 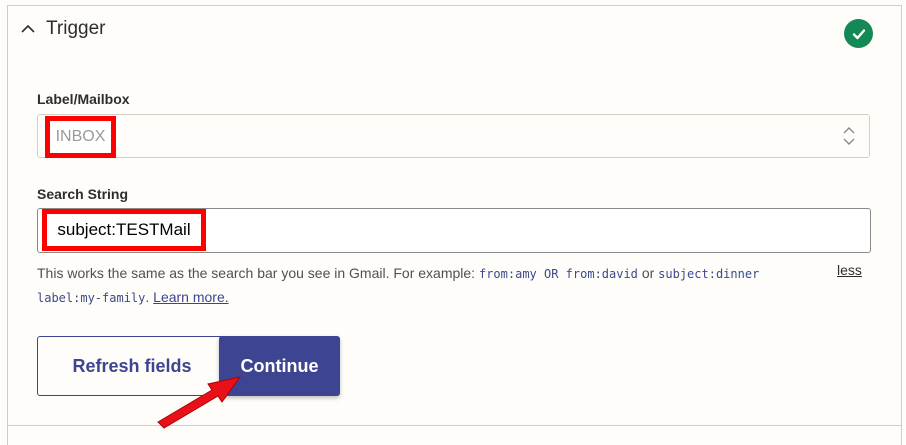 What do you see at coordinates (453, 136) in the screenshot?
I see `label-mailbox-select` at bounding box center [453, 136].